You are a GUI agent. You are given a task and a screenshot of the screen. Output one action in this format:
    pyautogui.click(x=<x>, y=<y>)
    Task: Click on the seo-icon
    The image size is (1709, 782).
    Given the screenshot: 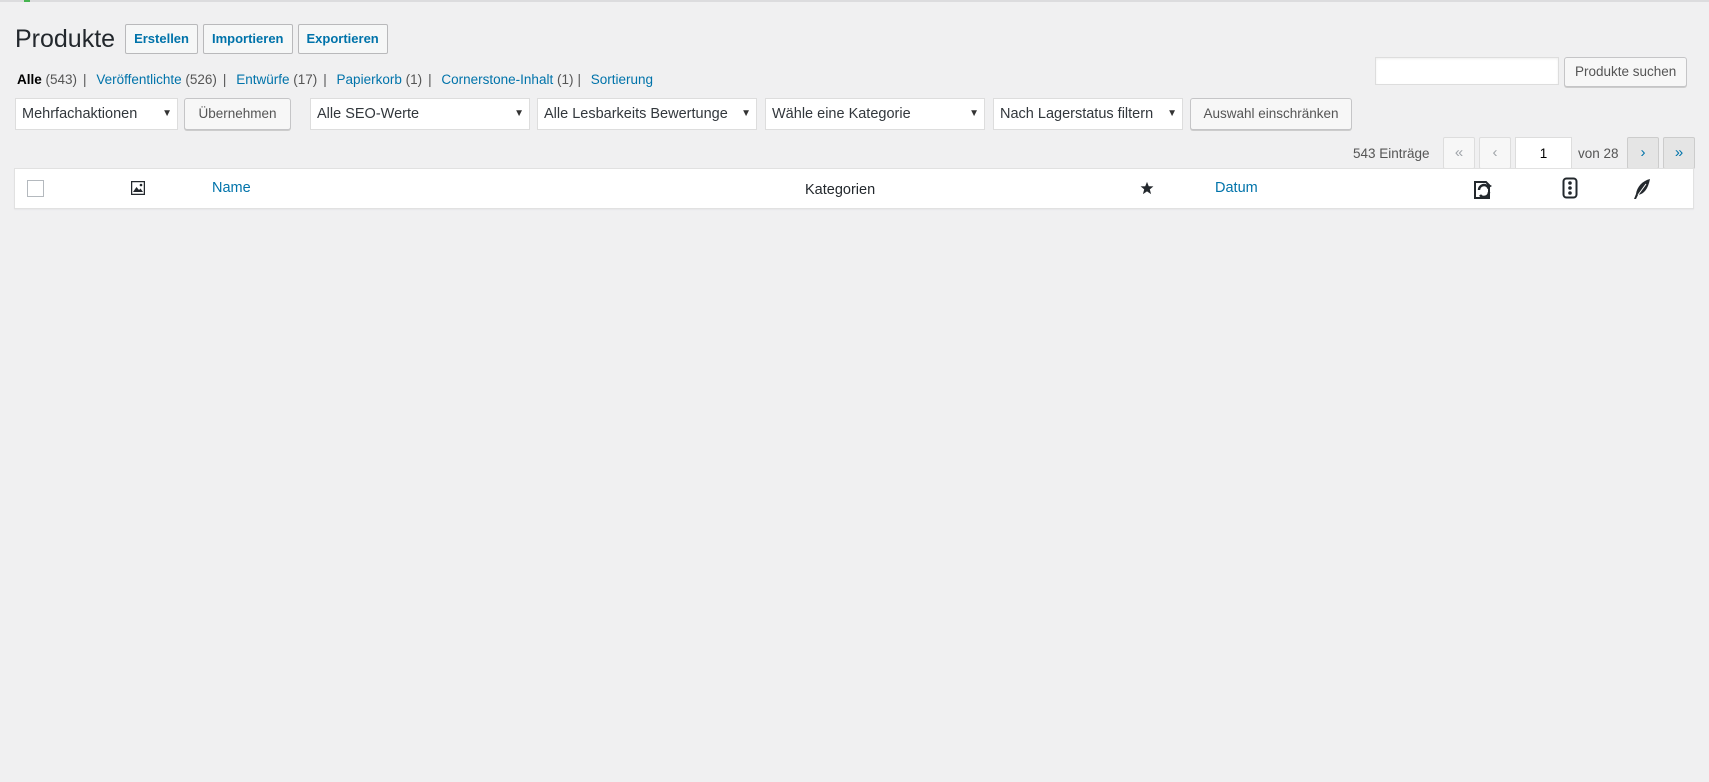 What is the action you would take?
    pyautogui.click(x=1484, y=189)
    